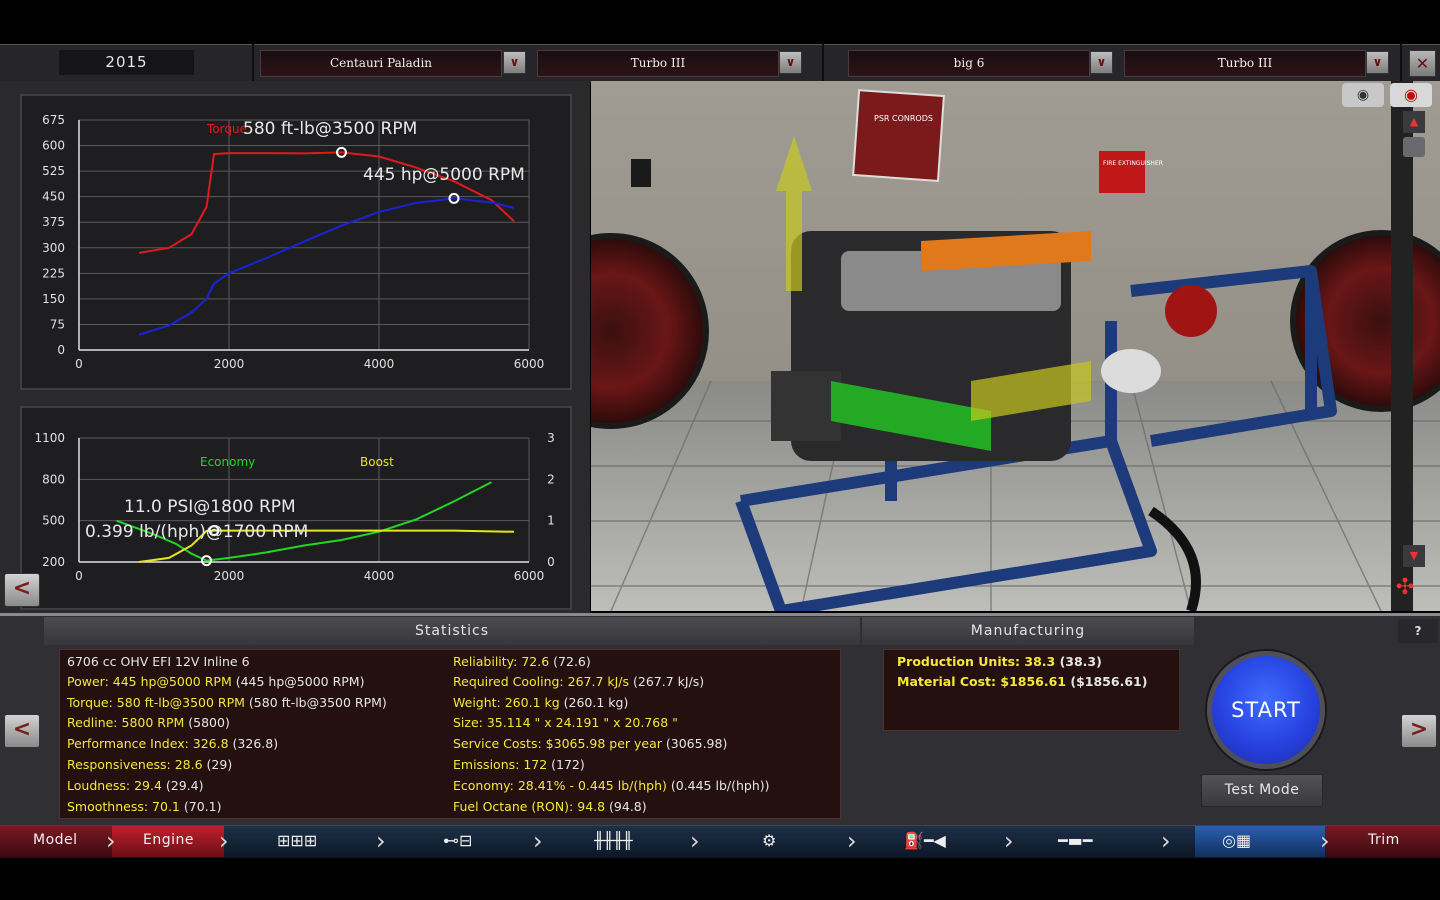  I want to click on engine-dropdown-button: ∨, so click(1101, 62).